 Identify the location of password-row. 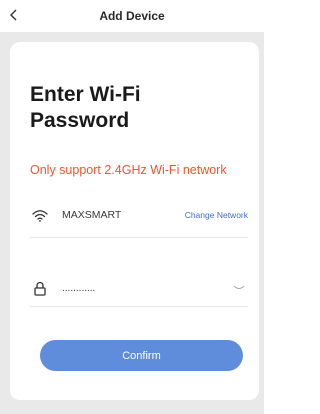
(139, 288).